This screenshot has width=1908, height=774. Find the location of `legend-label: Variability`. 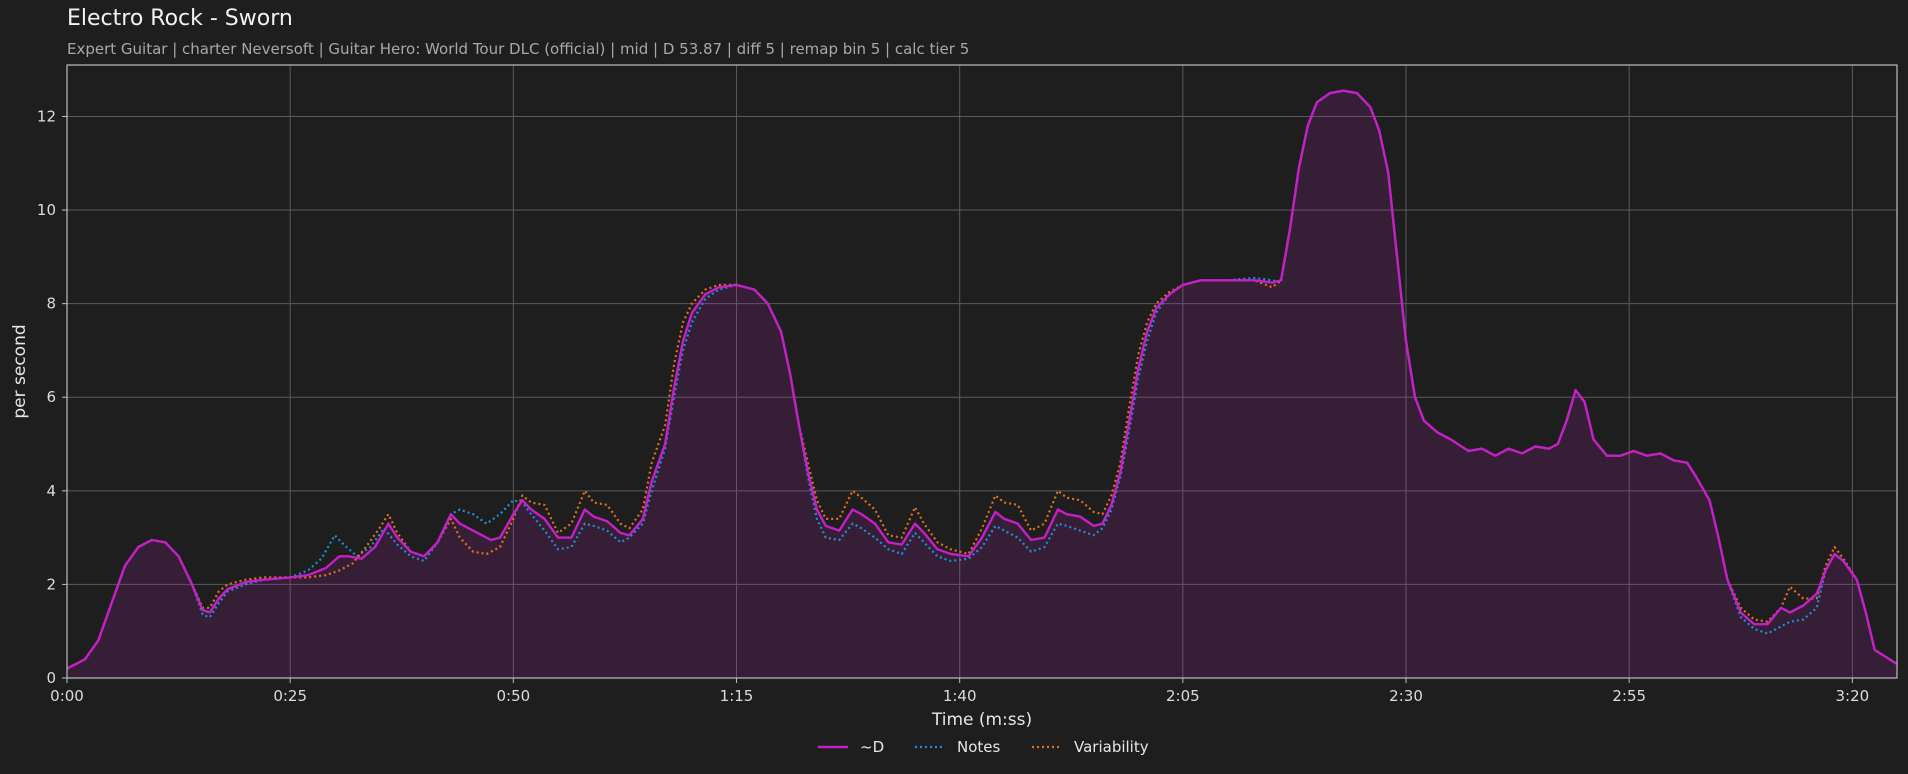

legend-label: Variability is located at coordinates (1111, 747).